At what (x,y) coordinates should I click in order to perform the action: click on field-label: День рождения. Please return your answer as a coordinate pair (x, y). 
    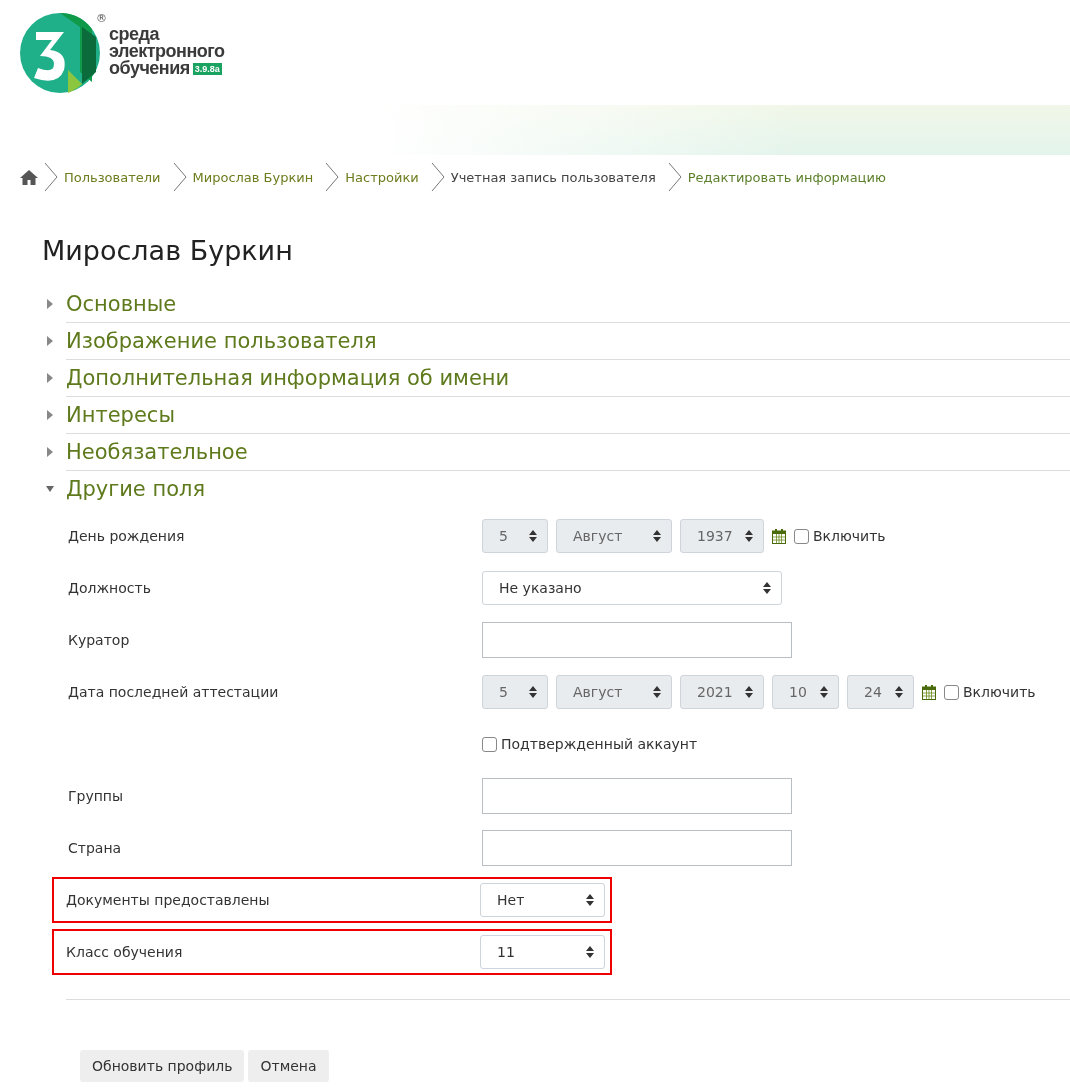
    Looking at the image, I should click on (127, 536).